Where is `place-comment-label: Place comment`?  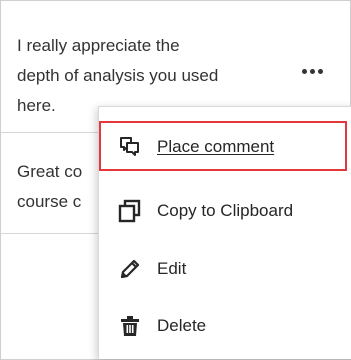 place-comment-label: Place comment is located at coordinates (216, 146).